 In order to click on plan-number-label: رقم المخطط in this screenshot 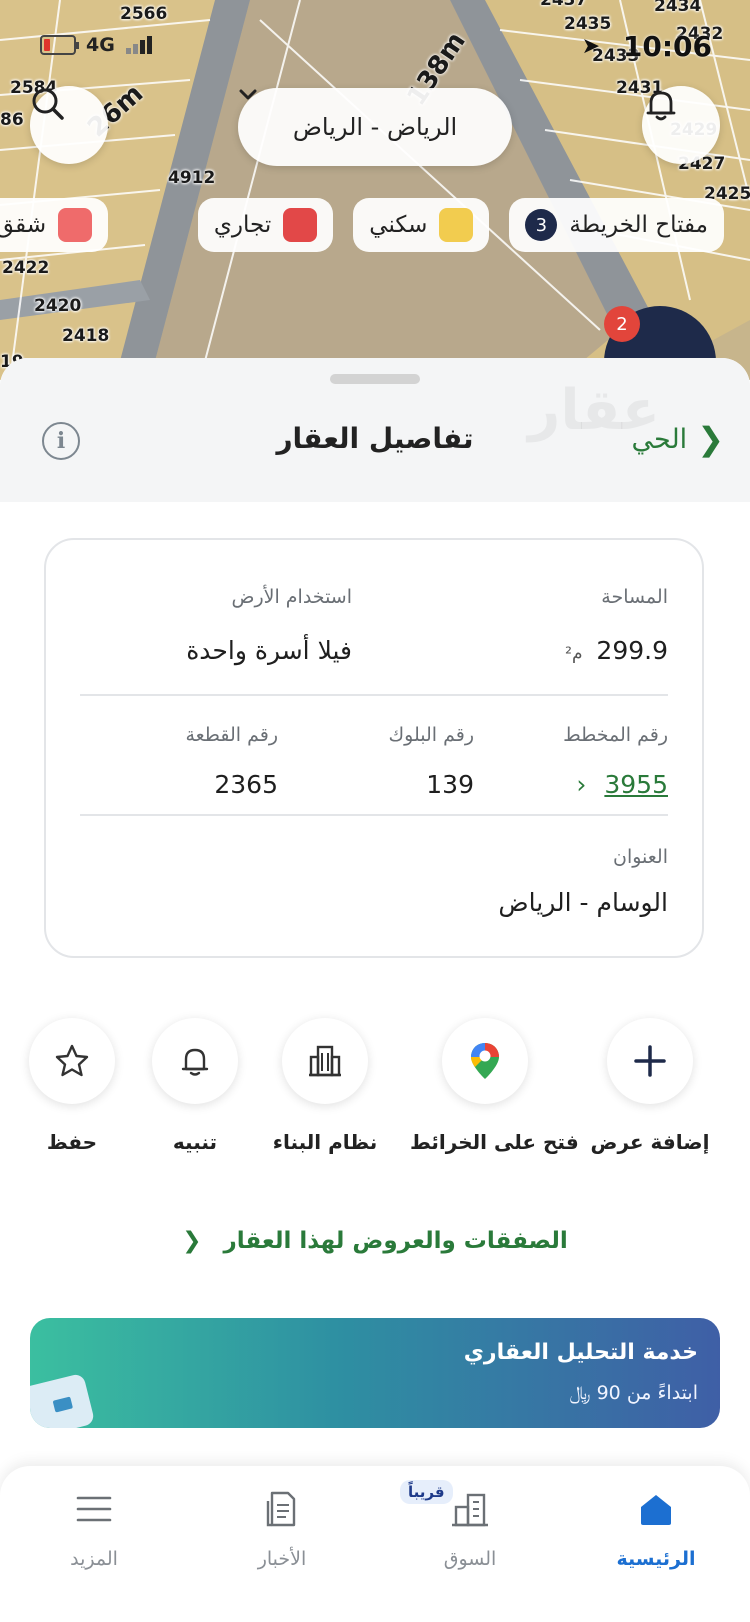, I will do `click(615, 735)`.